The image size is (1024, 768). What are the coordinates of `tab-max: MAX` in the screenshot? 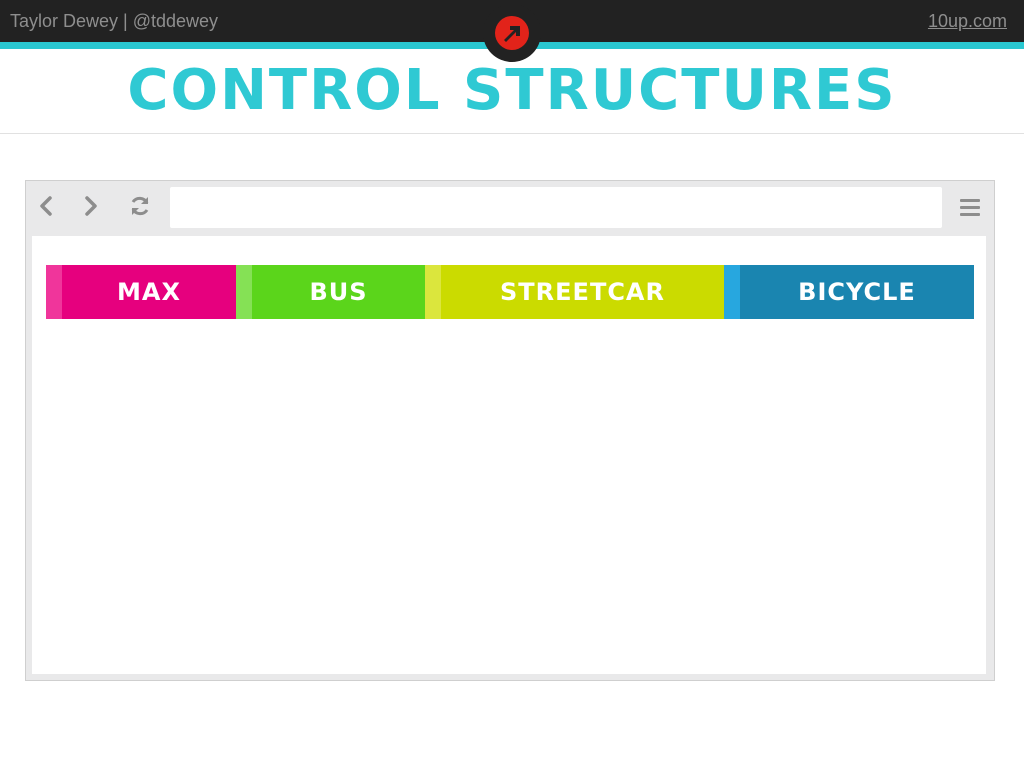 It's located at (141, 292).